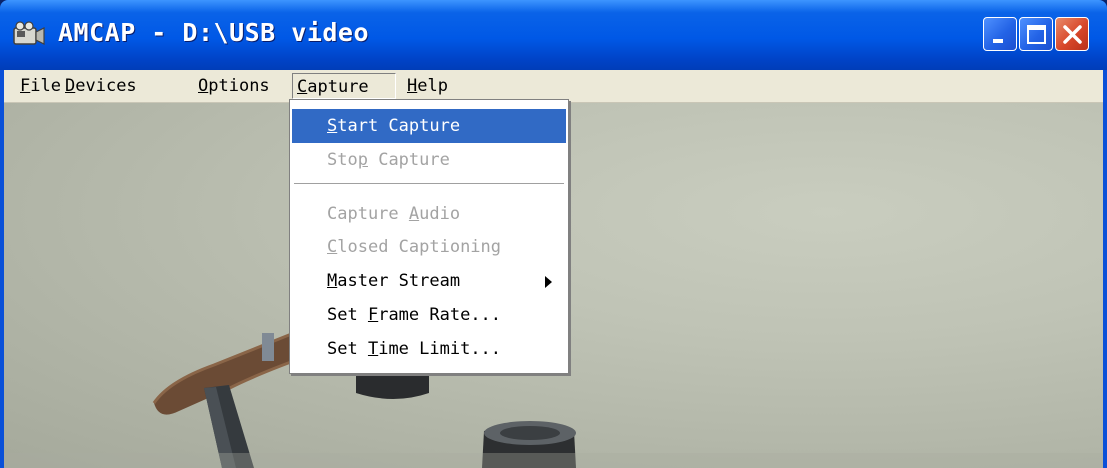 The width and height of the screenshot is (1107, 468). Describe the element at coordinates (29, 35) in the screenshot. I see `app-camera-icon` at that location.